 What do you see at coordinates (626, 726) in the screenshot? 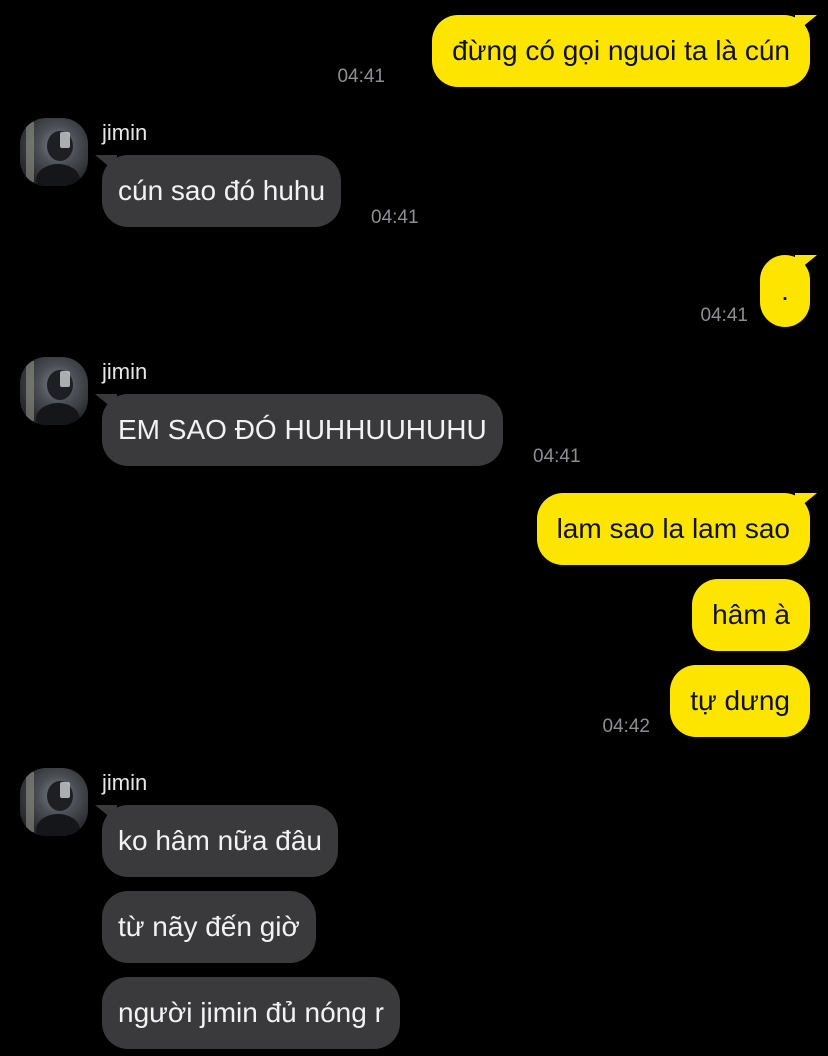
I see `message-timestamp: 04:42` at bounding box center [626, 726].